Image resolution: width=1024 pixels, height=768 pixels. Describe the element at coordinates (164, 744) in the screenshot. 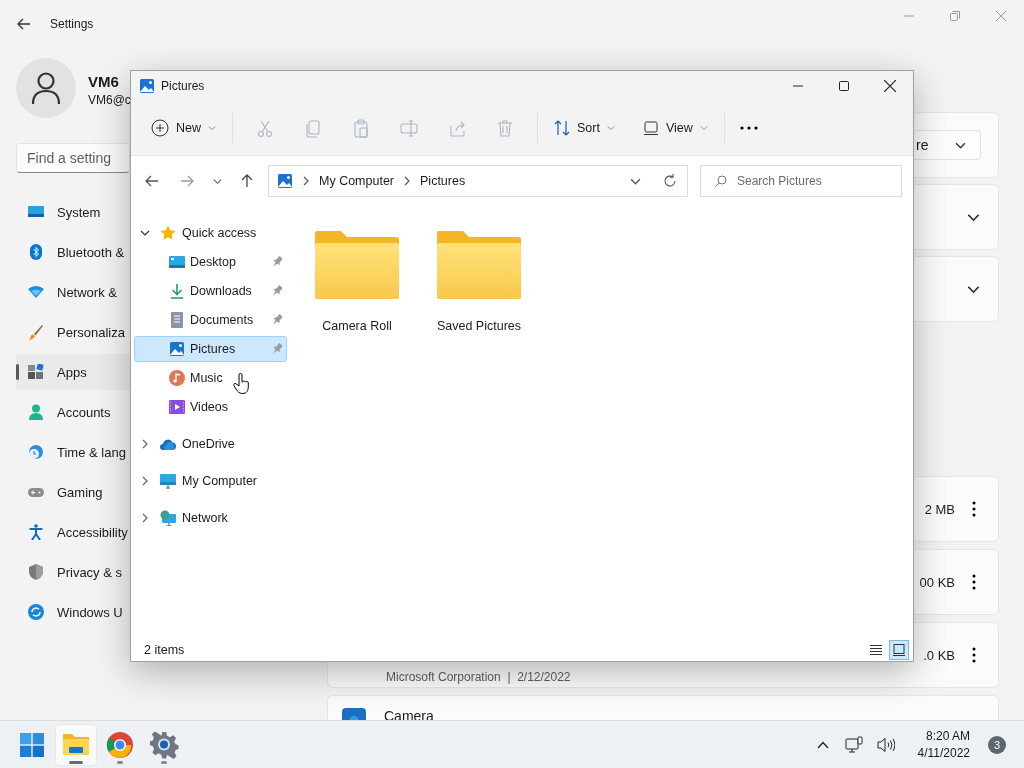

I see `gear-icon` at that location.